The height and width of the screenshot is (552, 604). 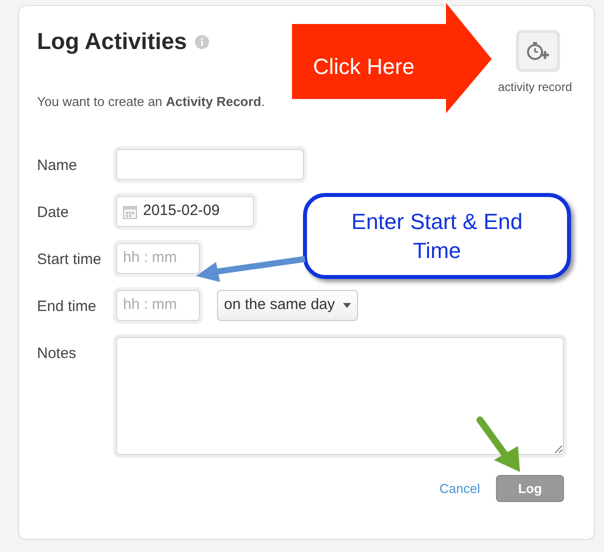 I want to click on cancel-link: Cancel, so click(x=460, y=488).